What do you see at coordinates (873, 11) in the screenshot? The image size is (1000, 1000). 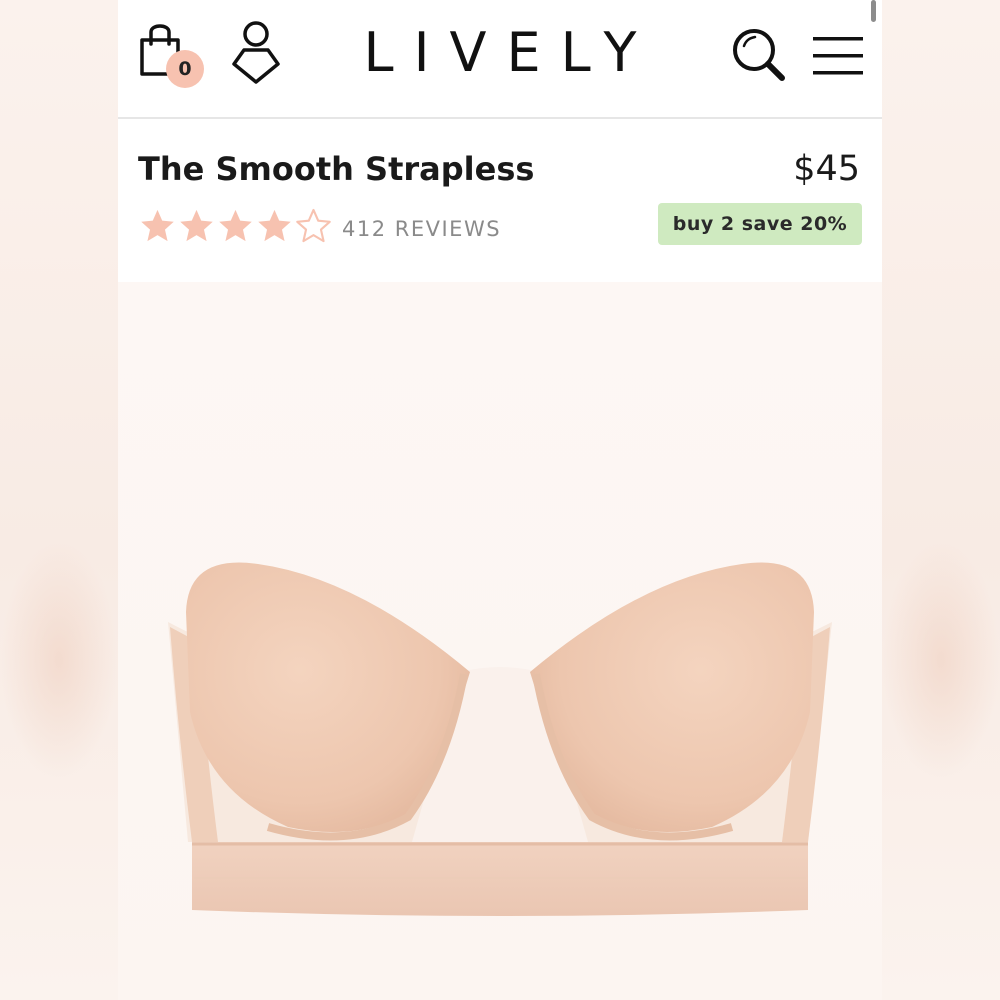 I see `scrollbar-thumb` at bounding box center [873, 11].